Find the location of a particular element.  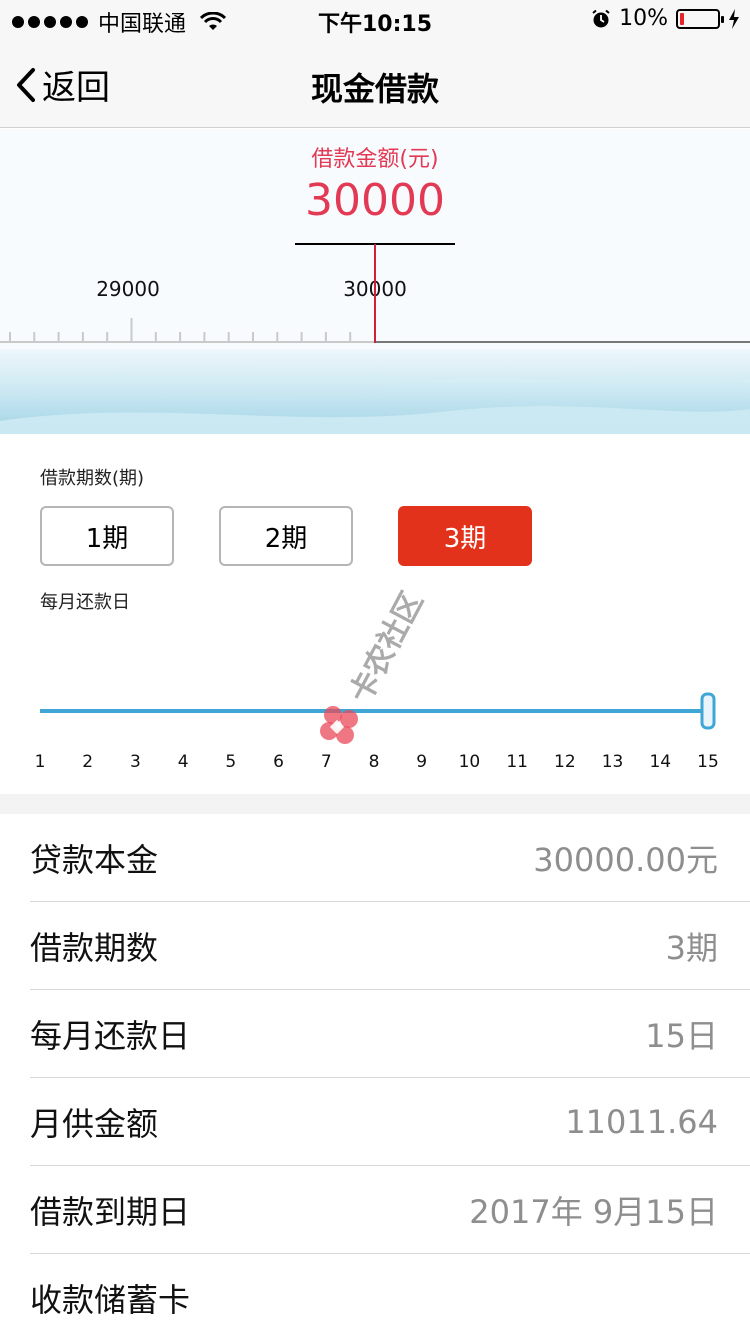

slider-tick-label: 3 is located at coordinates (135, 762).